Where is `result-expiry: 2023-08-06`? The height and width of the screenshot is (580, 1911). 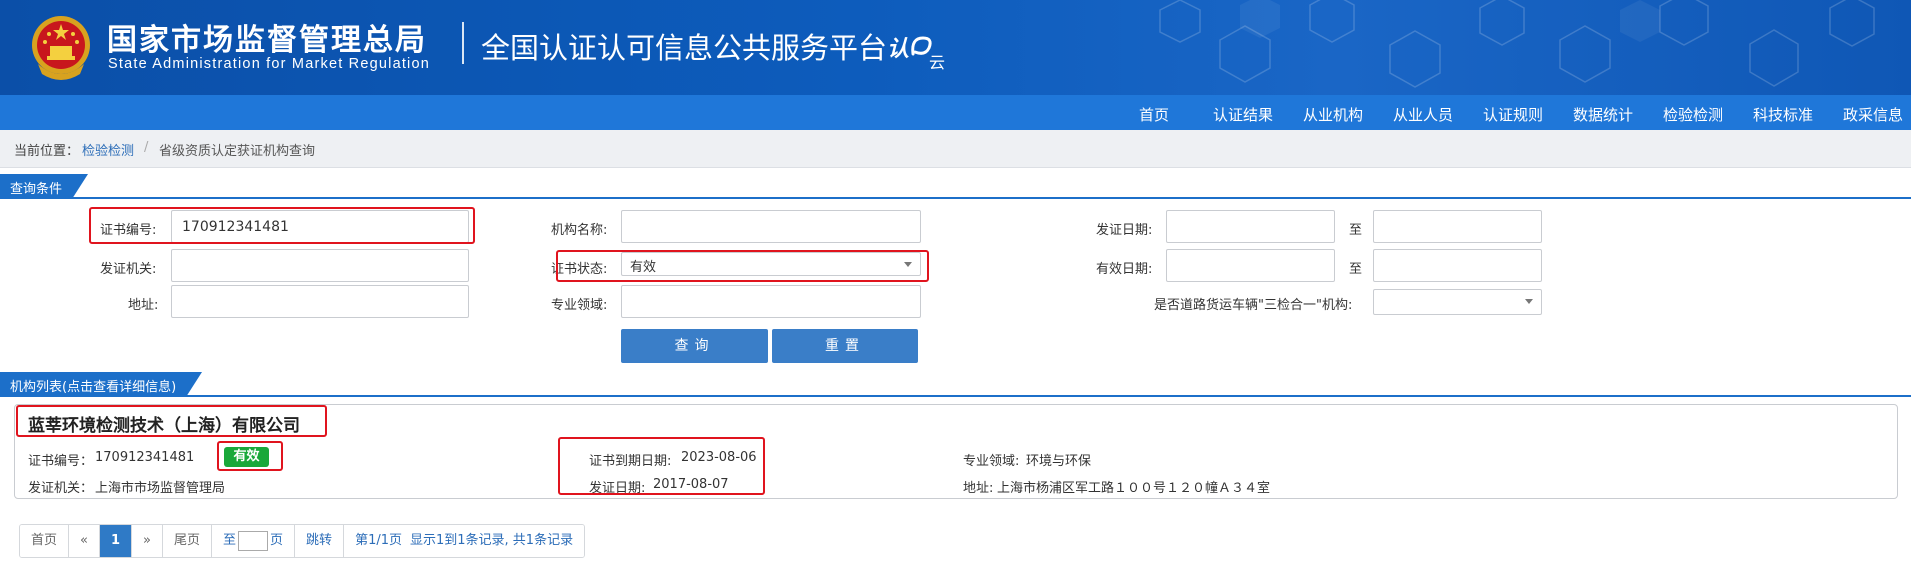 result-expiry: 2023-08-06 is located at coordinates (719, 457).